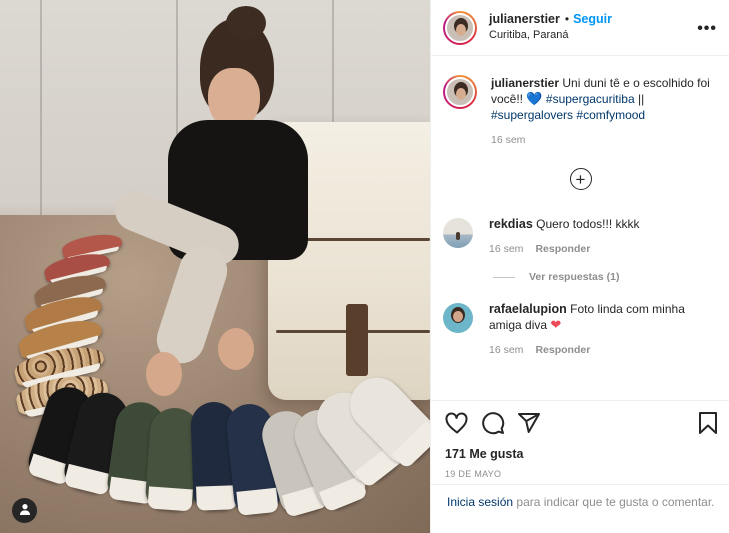  I want to click on view-replies-button: Ver respuestas (1), so click(611, 277).